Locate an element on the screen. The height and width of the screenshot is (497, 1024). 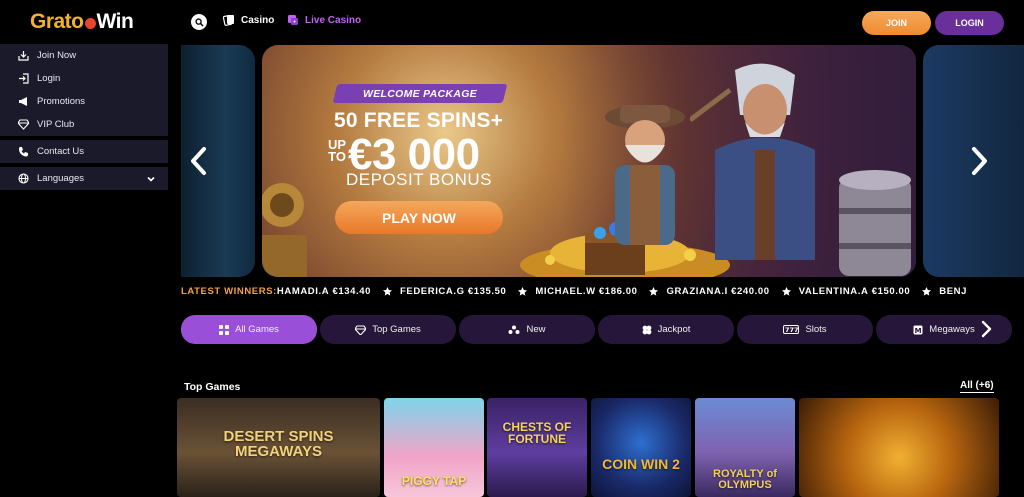
winner-entry: HAMADI.A €134.40 is located at coordinates (324, 291).